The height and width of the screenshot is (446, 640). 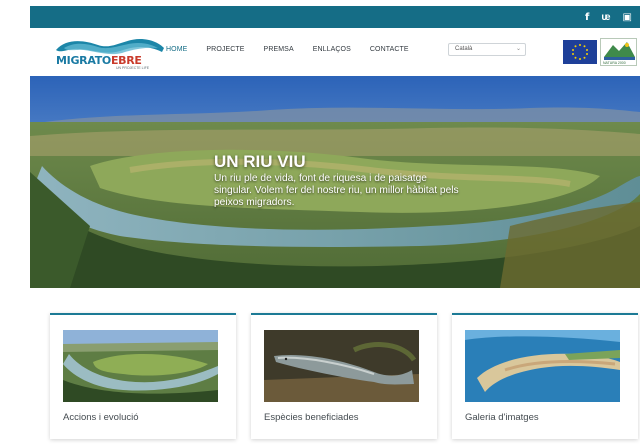 I want to click on language-value: Català, so click(x=464, y=49).